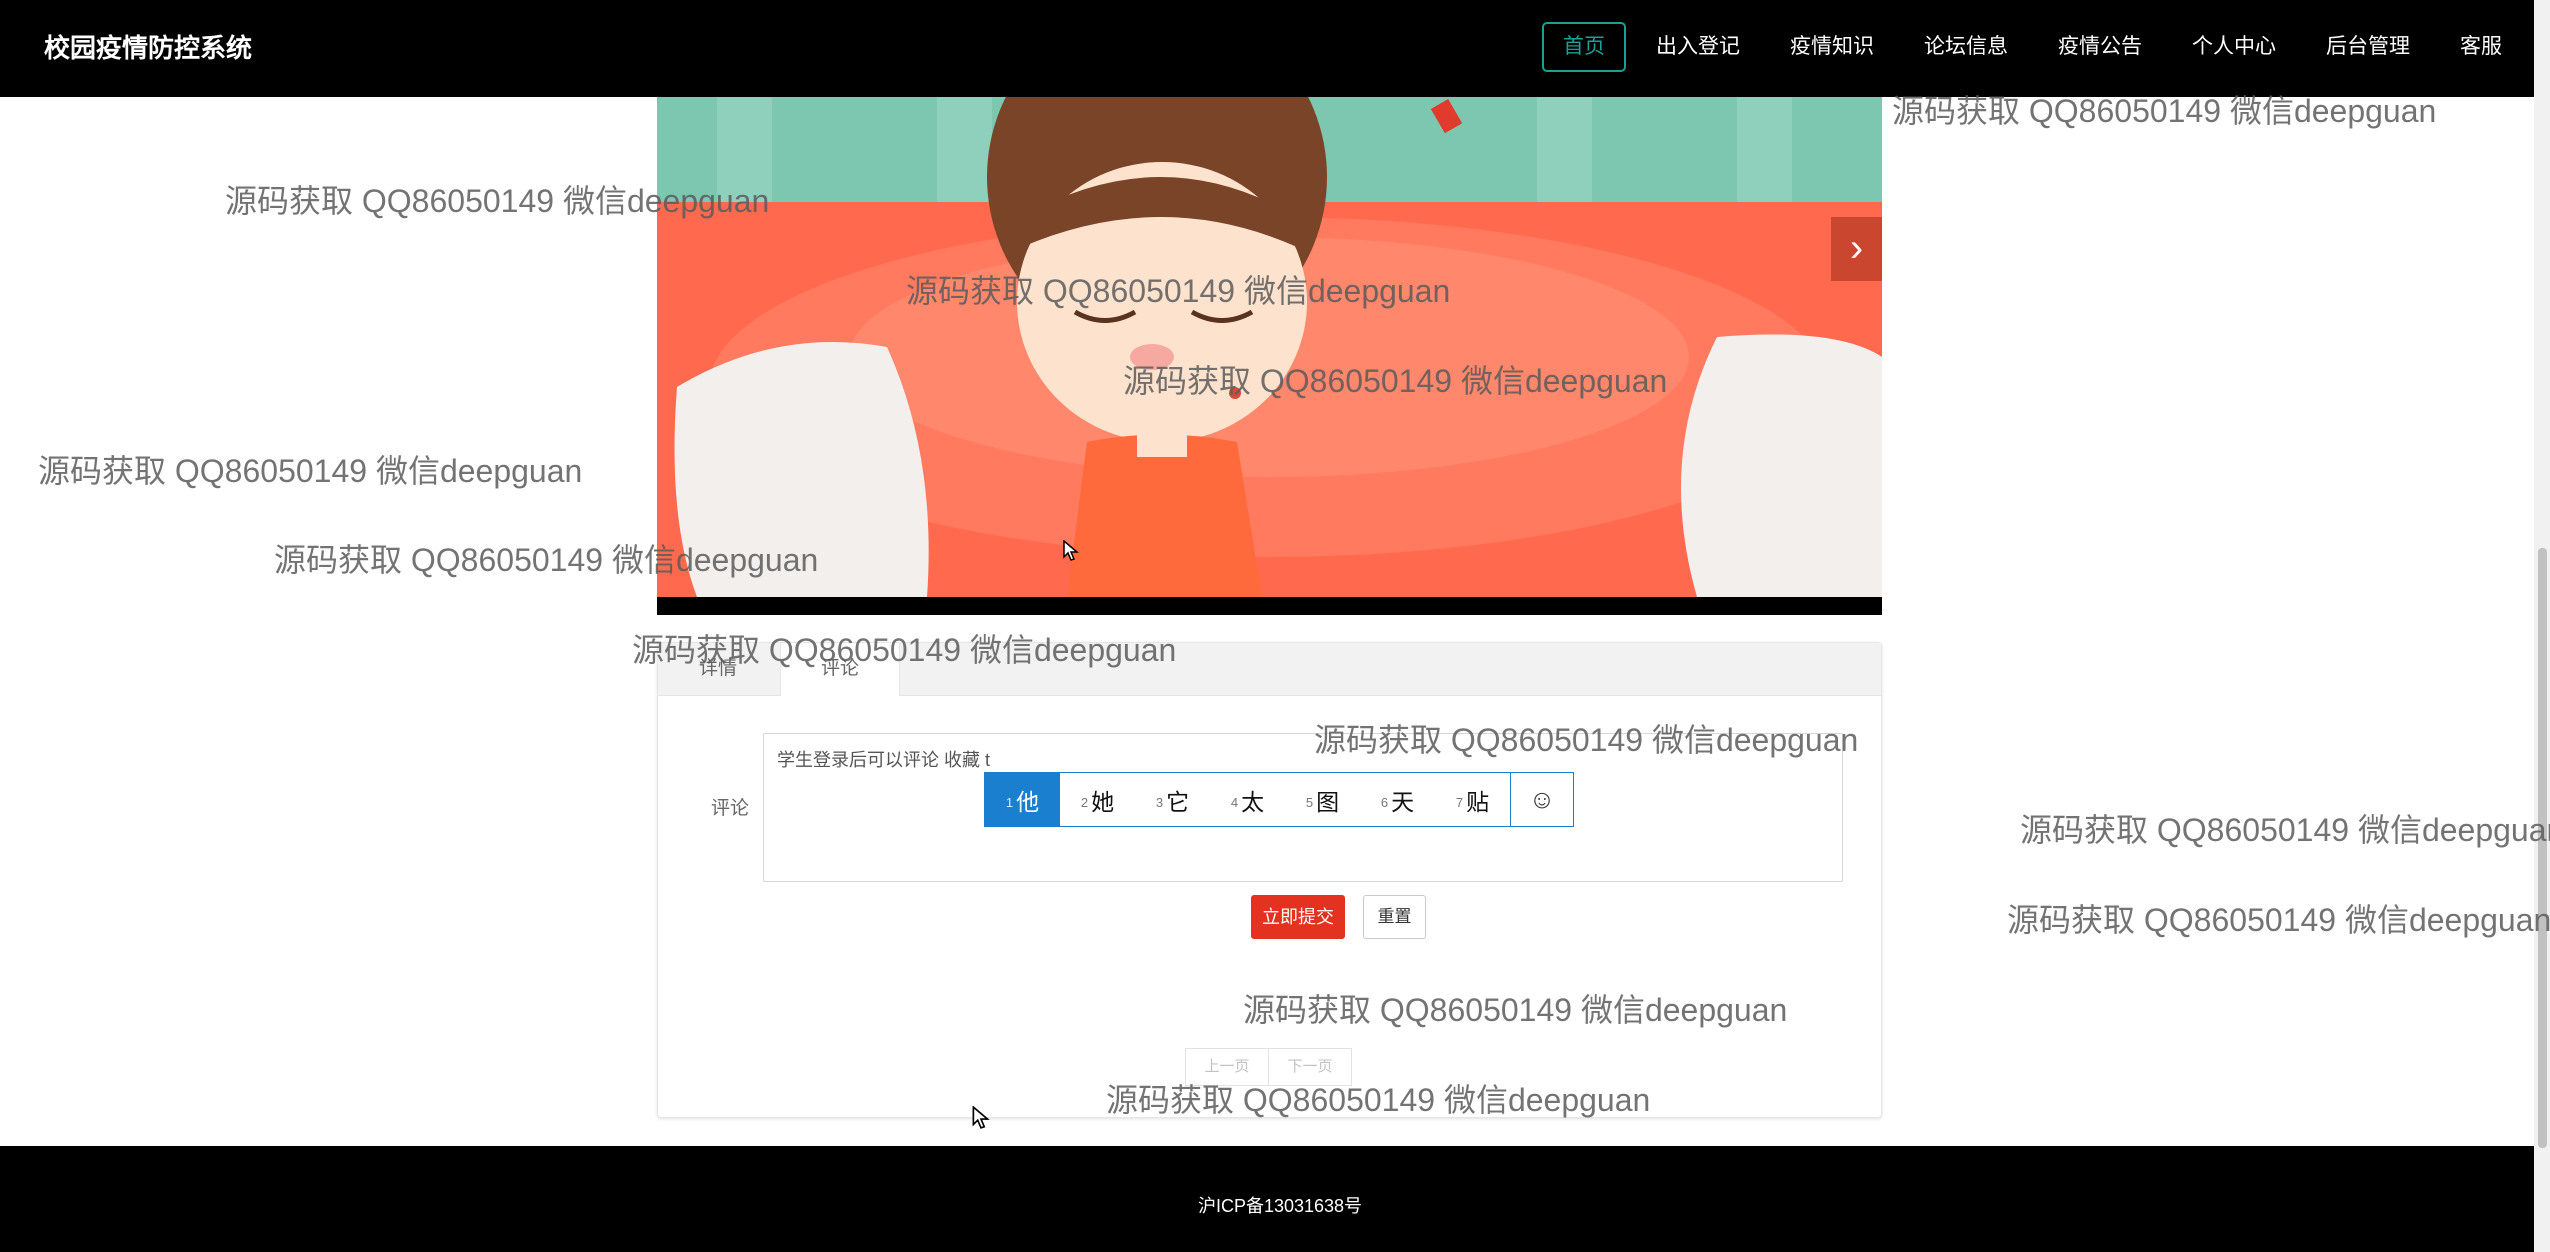 This screenshot has height=1252, width=2550. Describe the element at coordinates (1227, 1067) in the screenshot. I see `prev-page-button: 上一页` at that location.